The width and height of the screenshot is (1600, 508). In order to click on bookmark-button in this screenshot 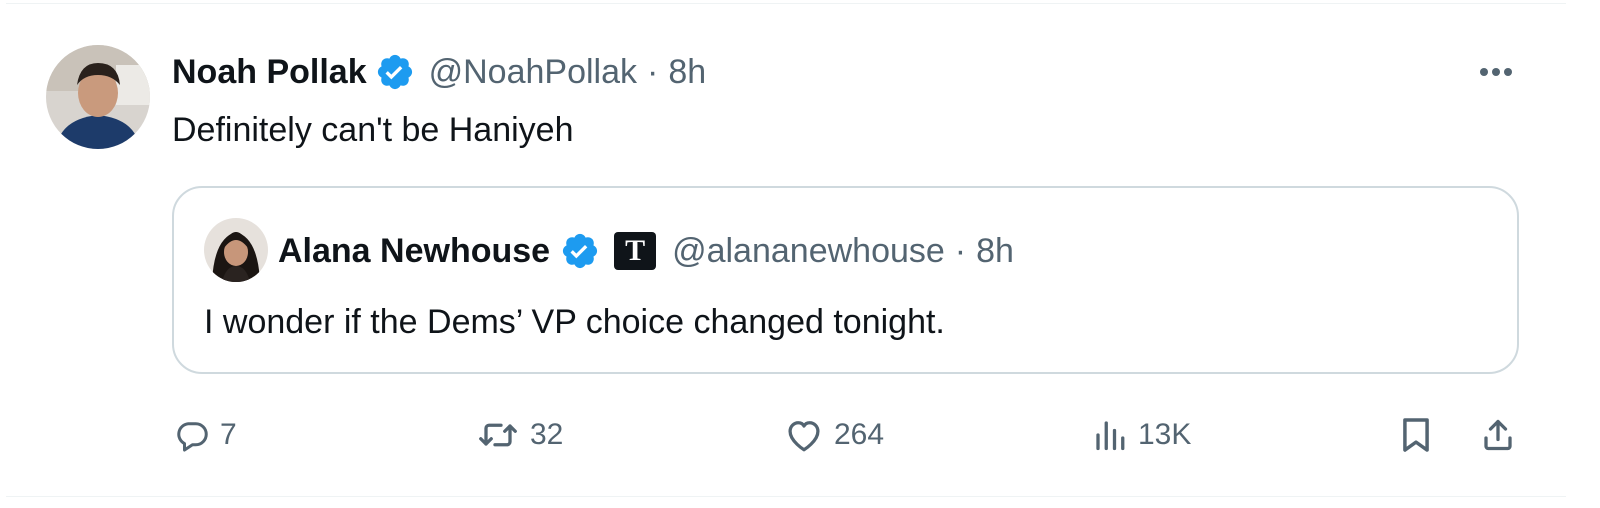, I will do `click(1416, 435)`.